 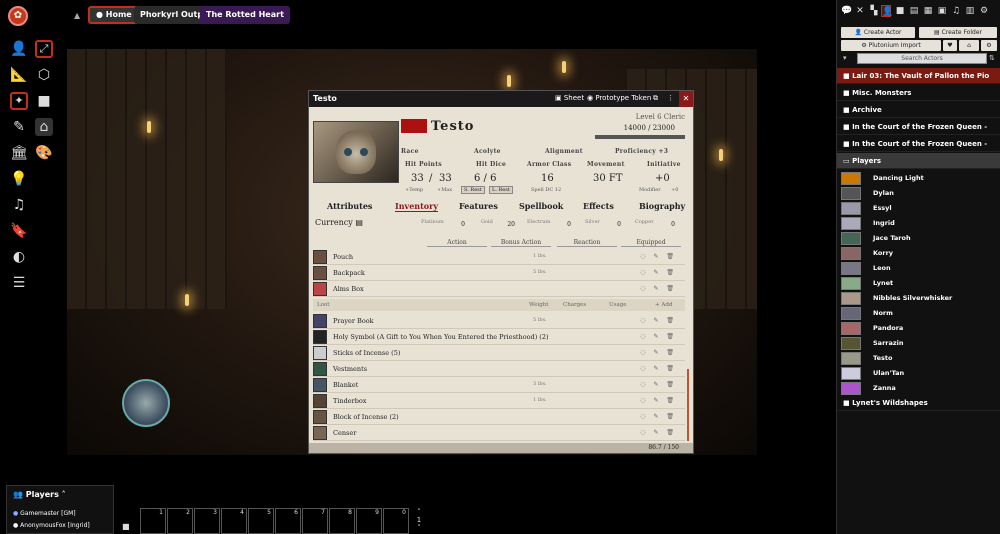 I want to click on initiative: +0, so click(x=662, y=178).